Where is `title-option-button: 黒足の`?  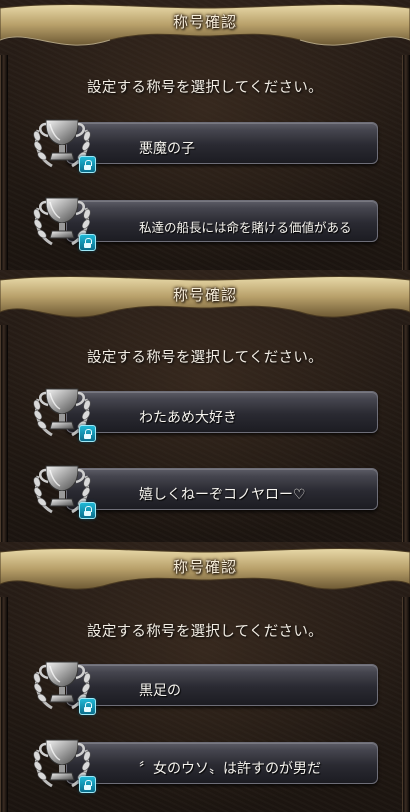 title-option-button: 黒足の is located at coordinates (222, 685).